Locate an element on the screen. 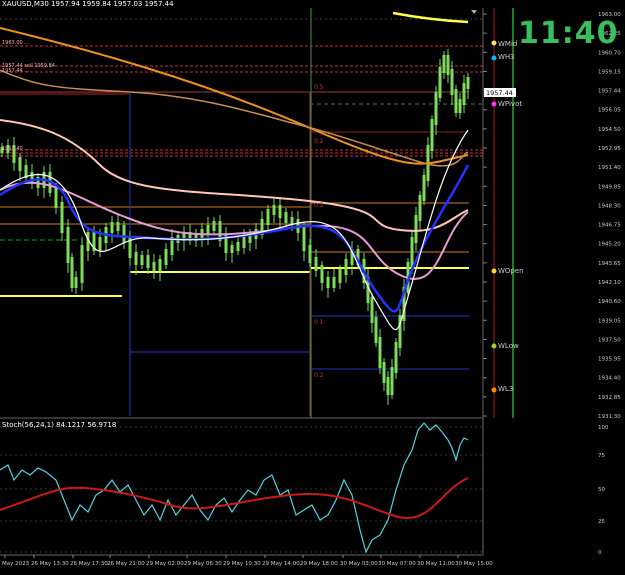 Image resolution: width=625 pixels, height=575 pixels. time-tick-label: 26 May 17:30 is located at coordinates (89, 564).